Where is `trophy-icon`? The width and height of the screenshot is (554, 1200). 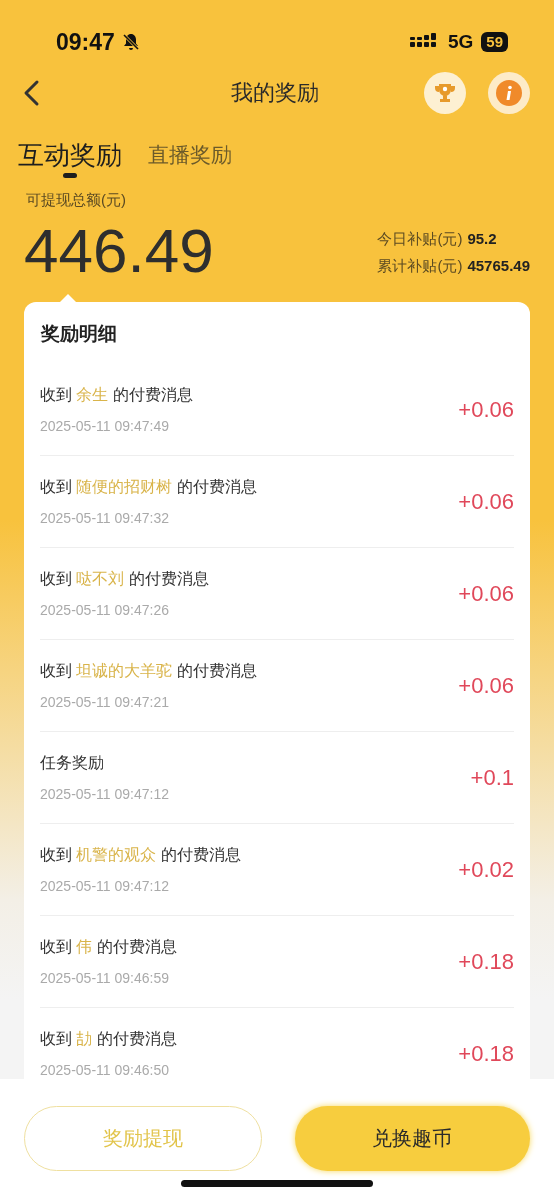
trophy-icon is located at coordinates (445, 93).